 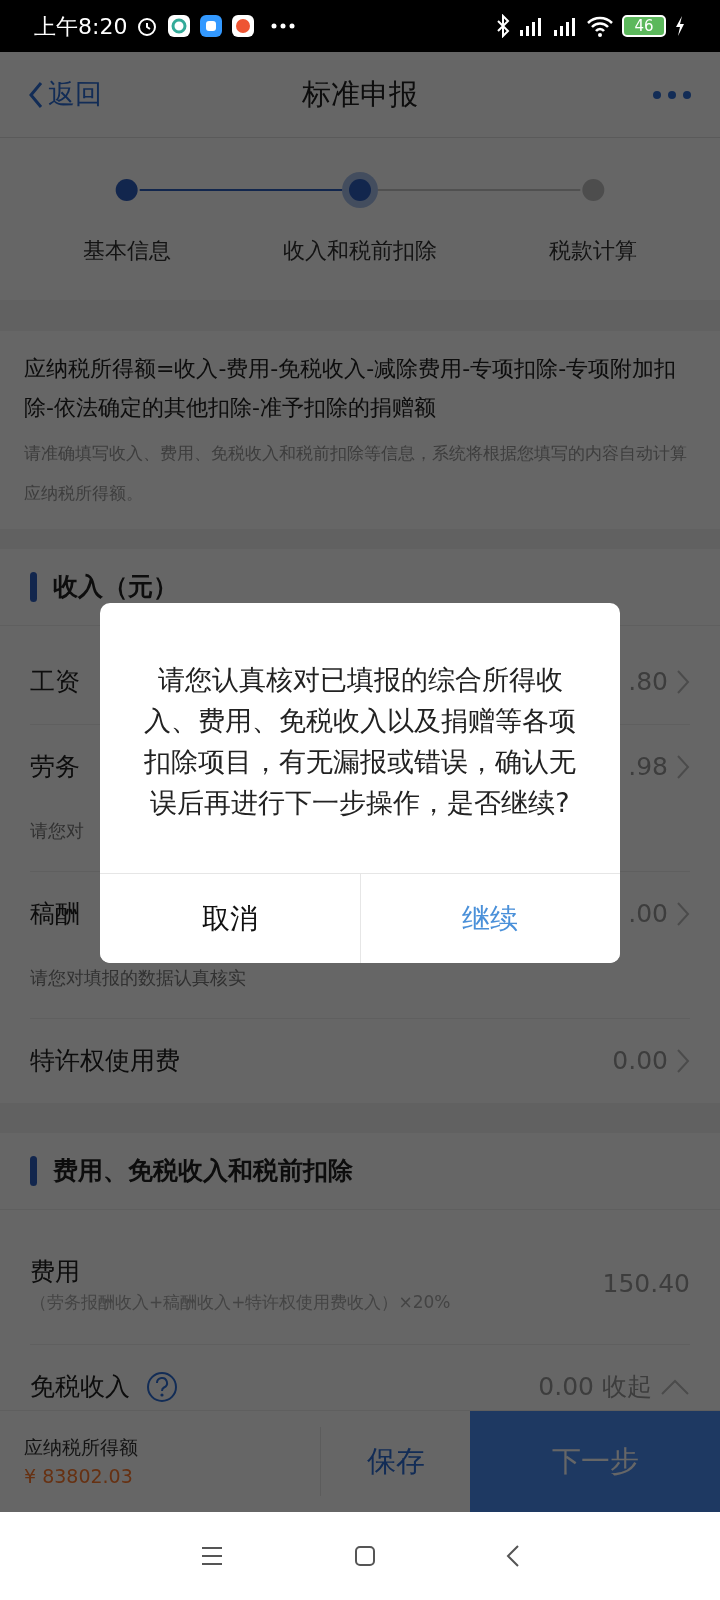 I want to click on back-icon, so click(x=513, y=1556).